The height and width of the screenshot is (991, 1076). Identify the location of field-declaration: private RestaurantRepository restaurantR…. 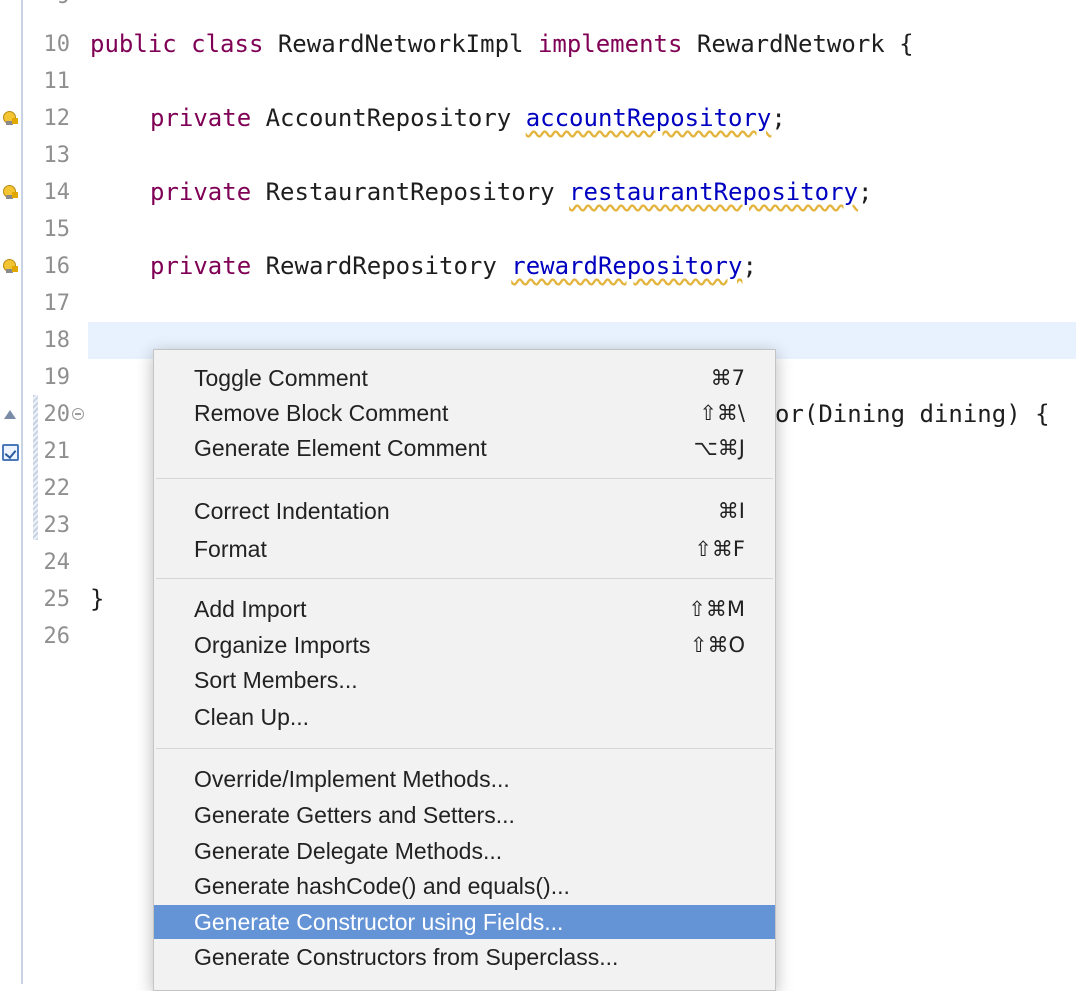
(511, 192).